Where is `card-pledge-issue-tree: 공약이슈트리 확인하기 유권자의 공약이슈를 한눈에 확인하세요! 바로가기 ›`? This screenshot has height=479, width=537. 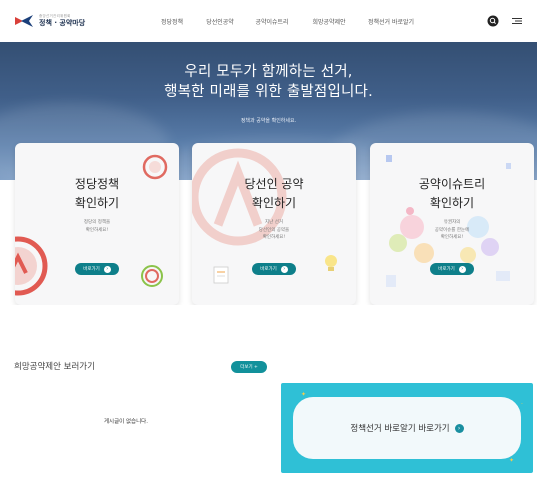 card-pledge-issue-tree: 공약이슈트리 확인하기 유권자의 공약이슈를 한눈에 확인하세요! 바로가기 › is located at coordinates (452, 224).